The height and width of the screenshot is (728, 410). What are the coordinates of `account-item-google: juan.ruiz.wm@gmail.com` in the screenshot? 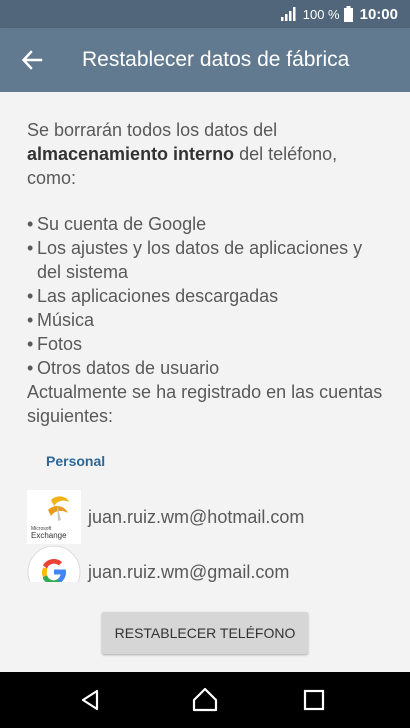 It's located at (208, 563).